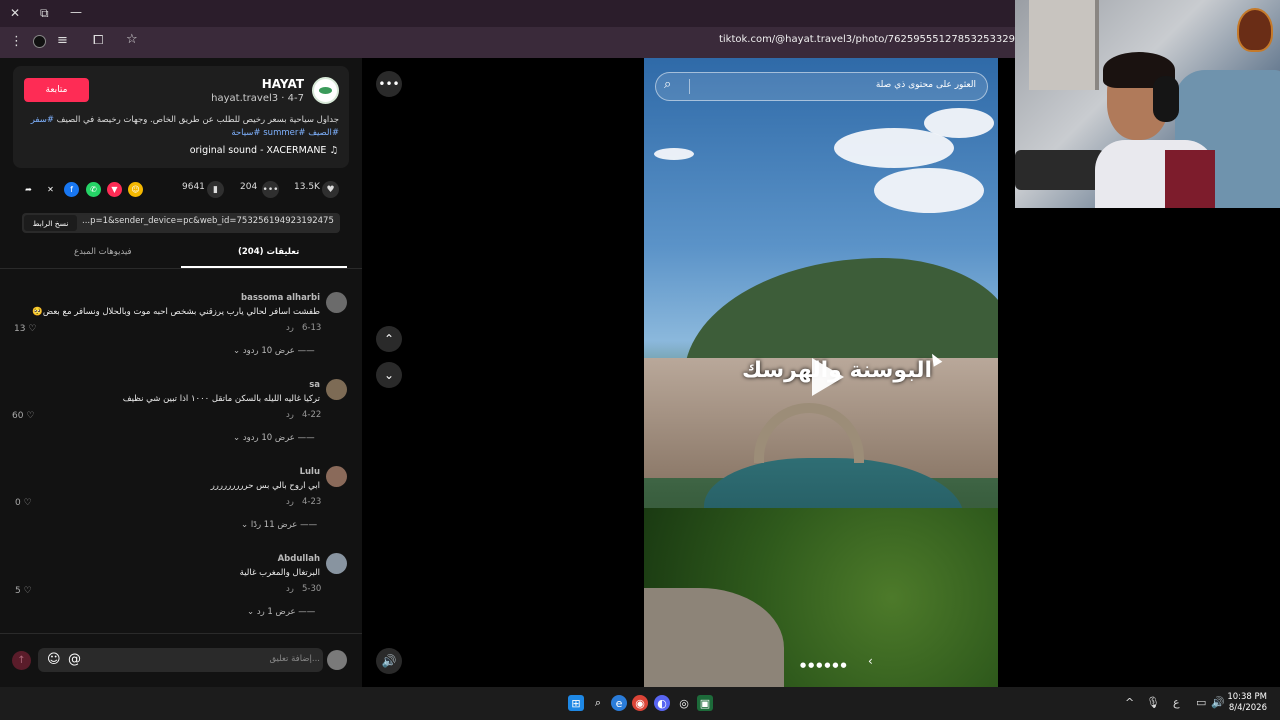 Image resolution: width=1280 pixels, height=720 pixels. I want to click on bookmark-icon: ▮, so click(215, 189).